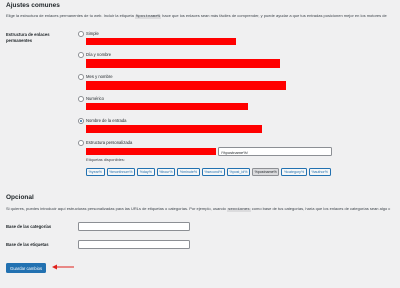 Image resolution: width=400 pixels, height=288 pixels. What do you see at coordinates (92, 33) in the screenshot?
I see `option-label-simple: Simple` at bounding box center [92, 33].